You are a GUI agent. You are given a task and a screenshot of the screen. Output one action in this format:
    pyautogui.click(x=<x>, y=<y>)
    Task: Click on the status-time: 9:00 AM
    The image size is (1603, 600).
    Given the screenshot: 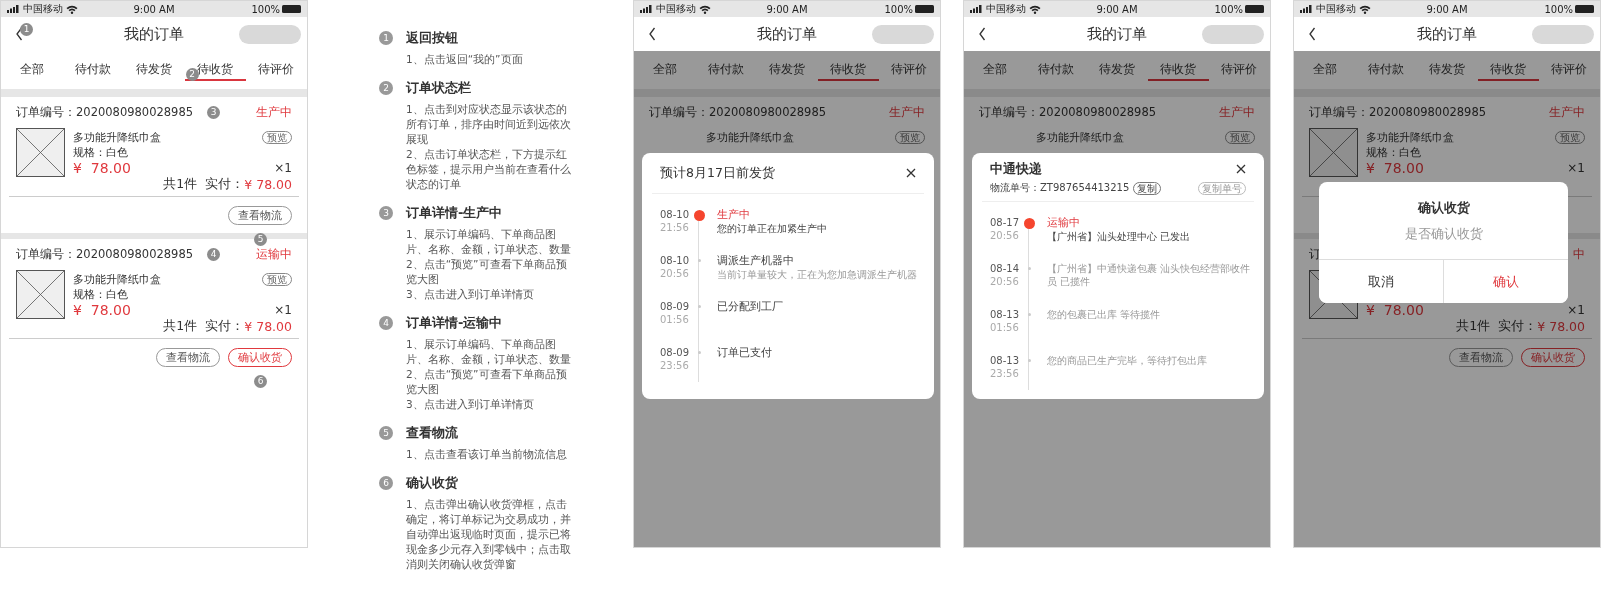 What is the action you would take?
    pyautogui.click(x=1117, y=9)
    